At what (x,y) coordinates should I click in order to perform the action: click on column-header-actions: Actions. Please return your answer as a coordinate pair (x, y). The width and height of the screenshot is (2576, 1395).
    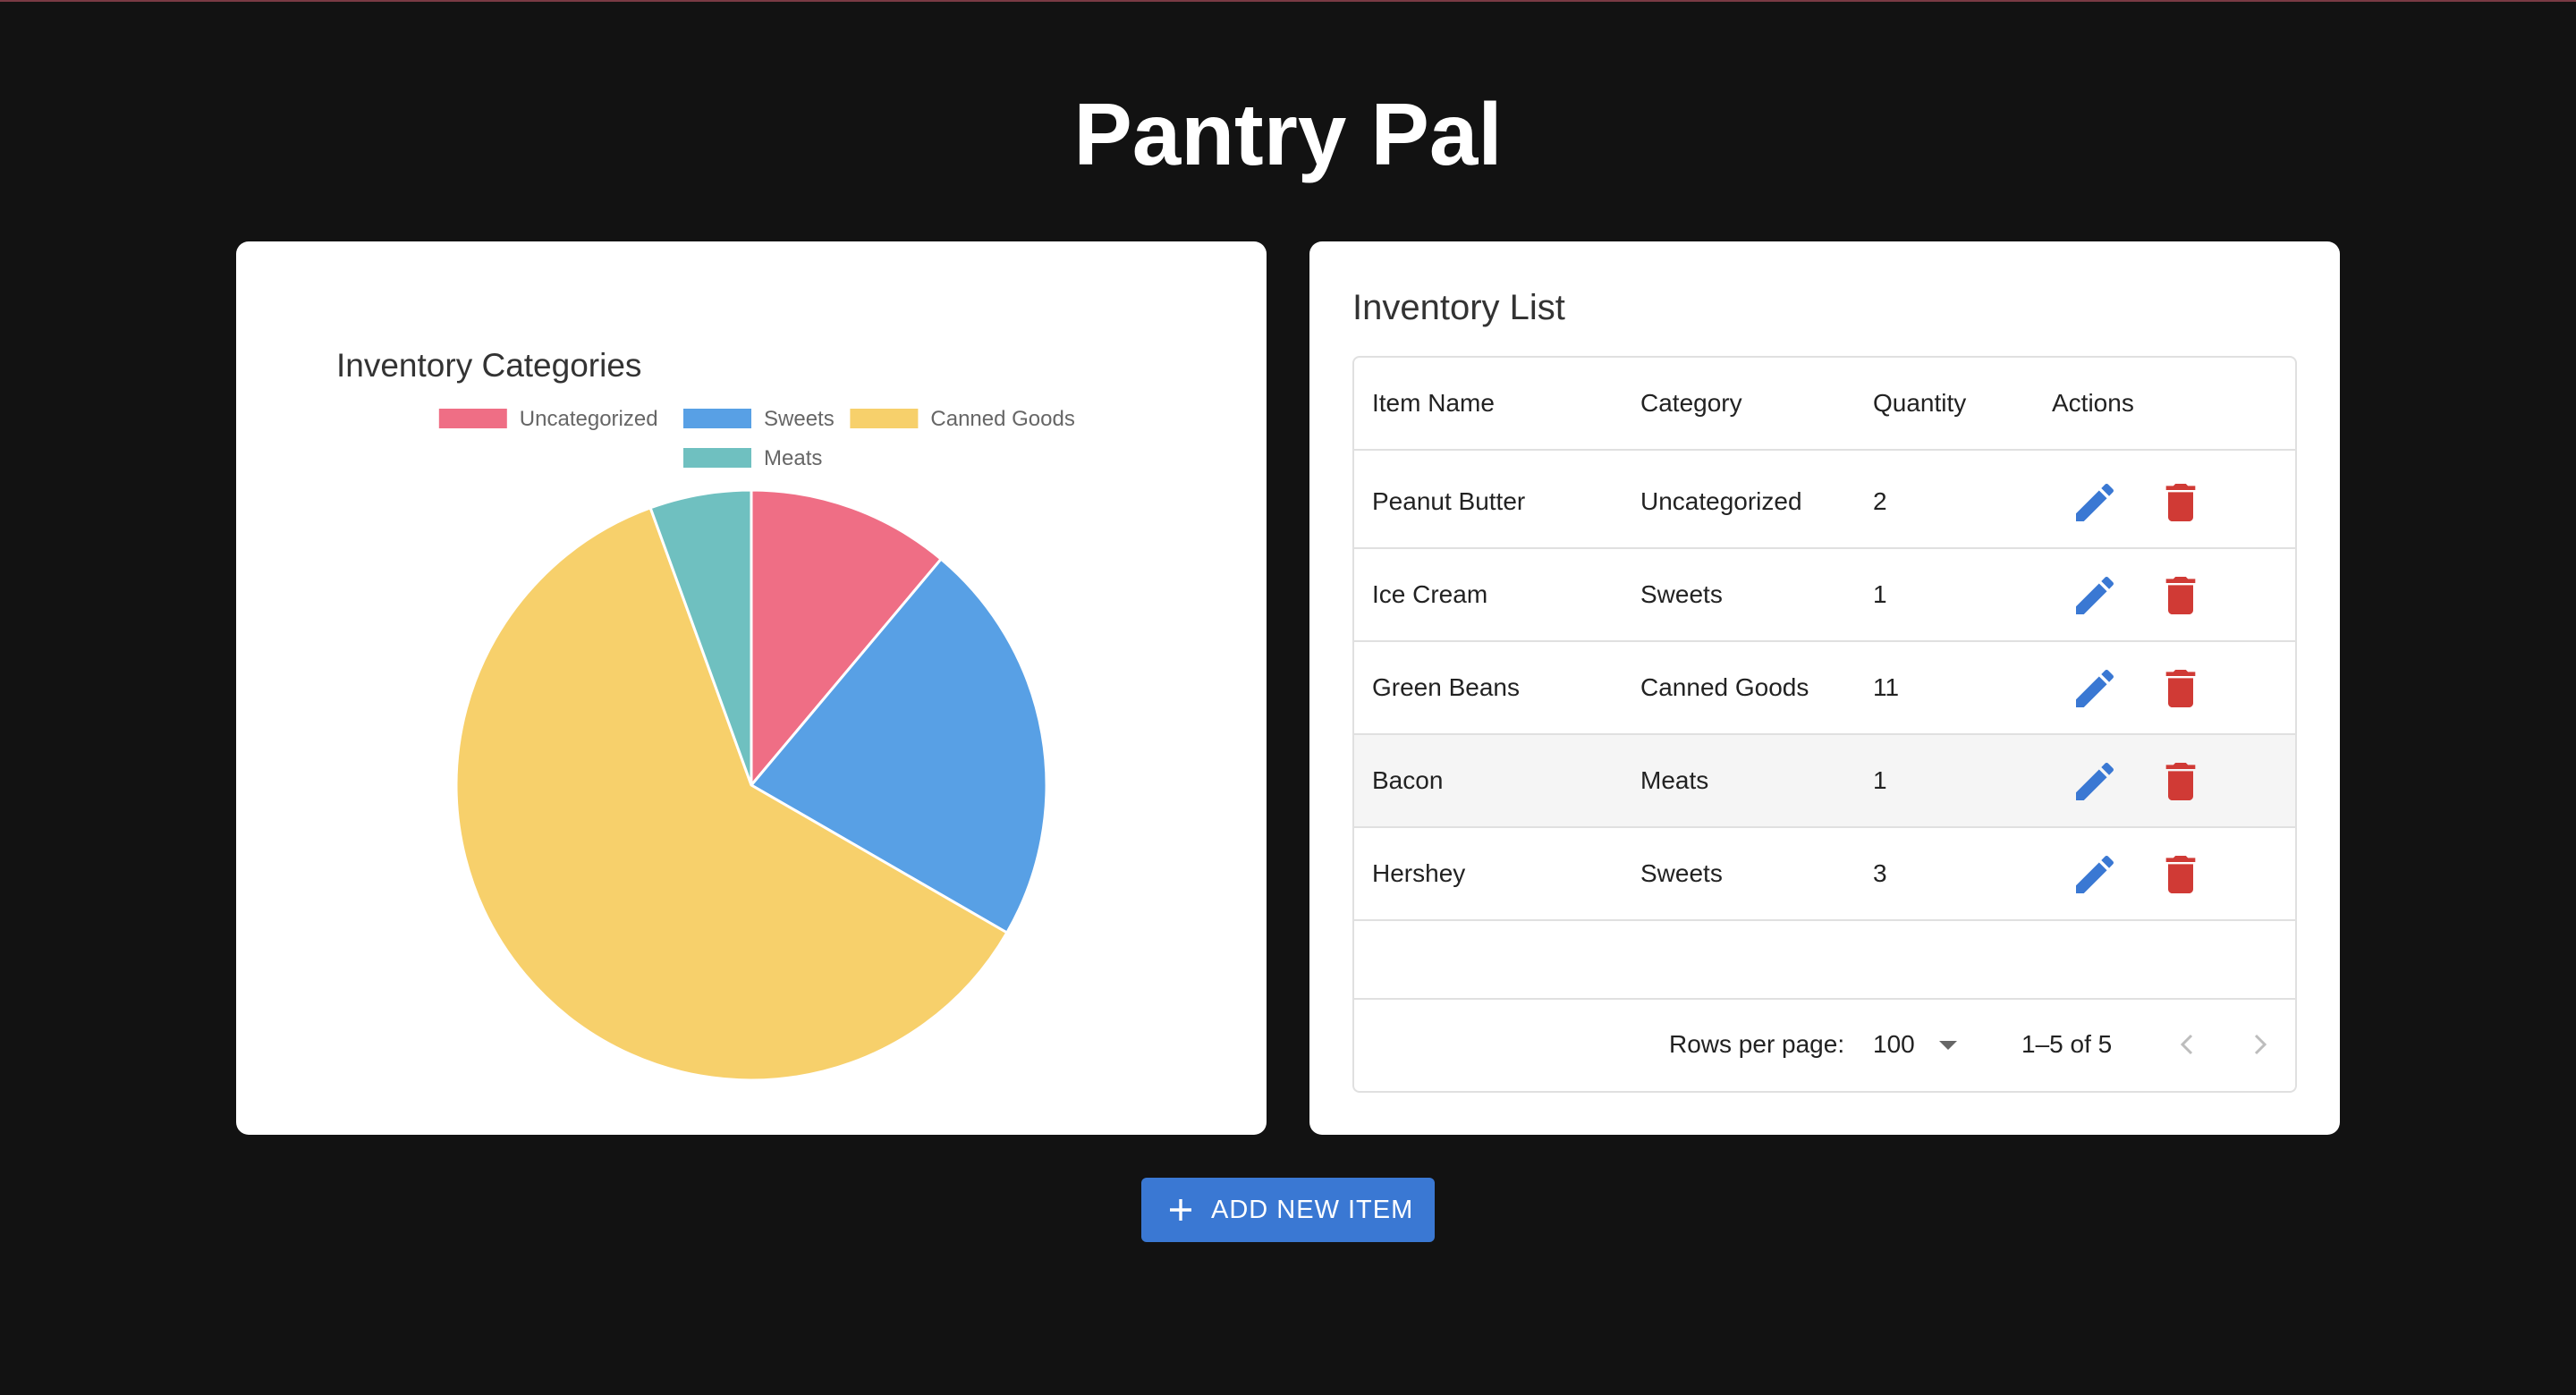
    Looking at the image, I should click on (2093, 403).